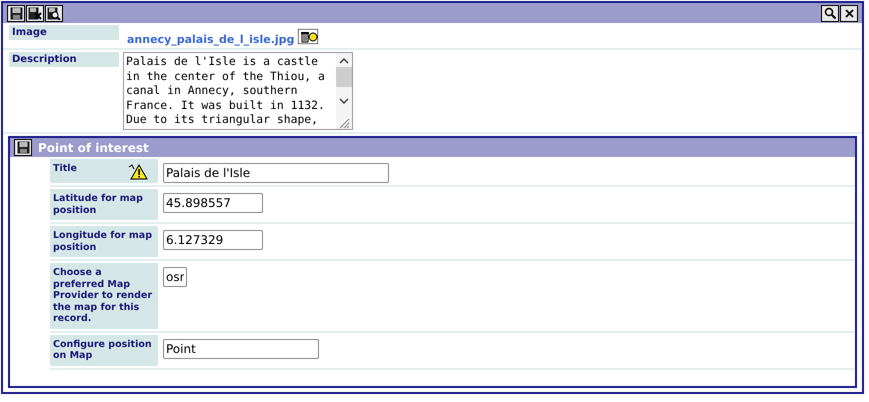  I want to click on field-label: Description, so click(64, 59).